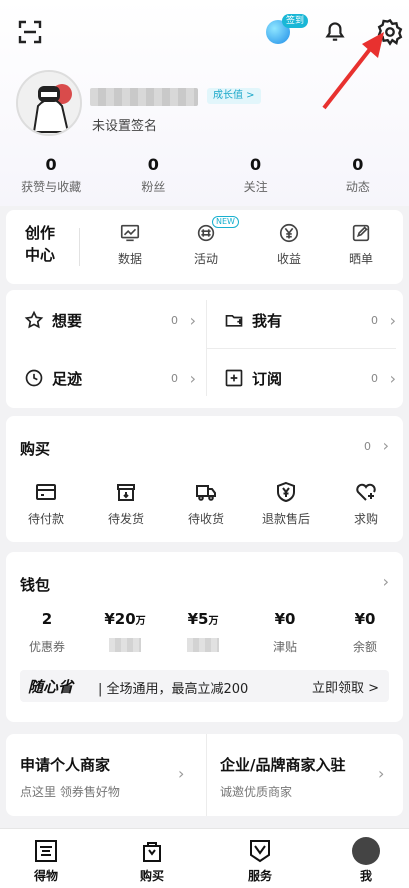  What do you see at coordinates (51, 177) in the screenshot?
I see `stat-likes: 0 获赞与收藏` at bounding box center [51, 177].